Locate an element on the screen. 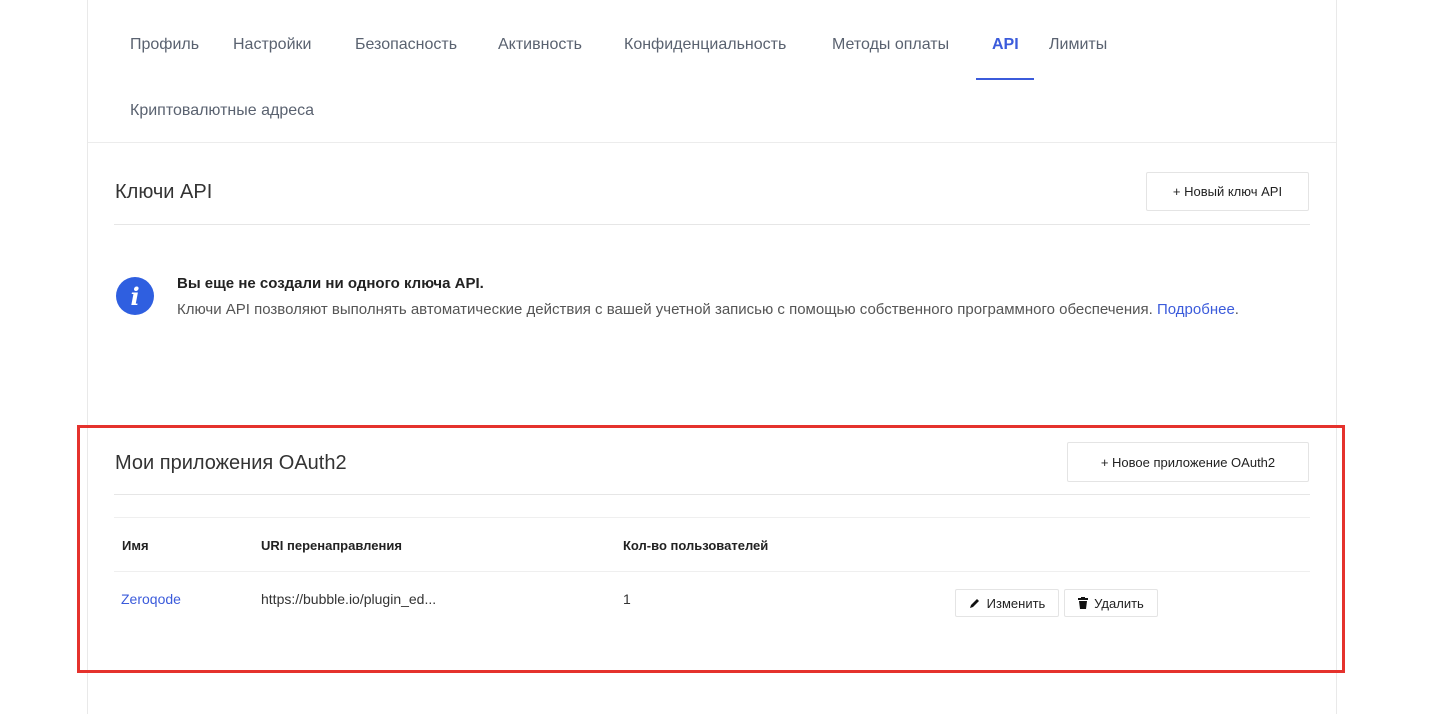 This screenshot has height=714, width=1430. tabs-divider is located at coordinates (712, 142).